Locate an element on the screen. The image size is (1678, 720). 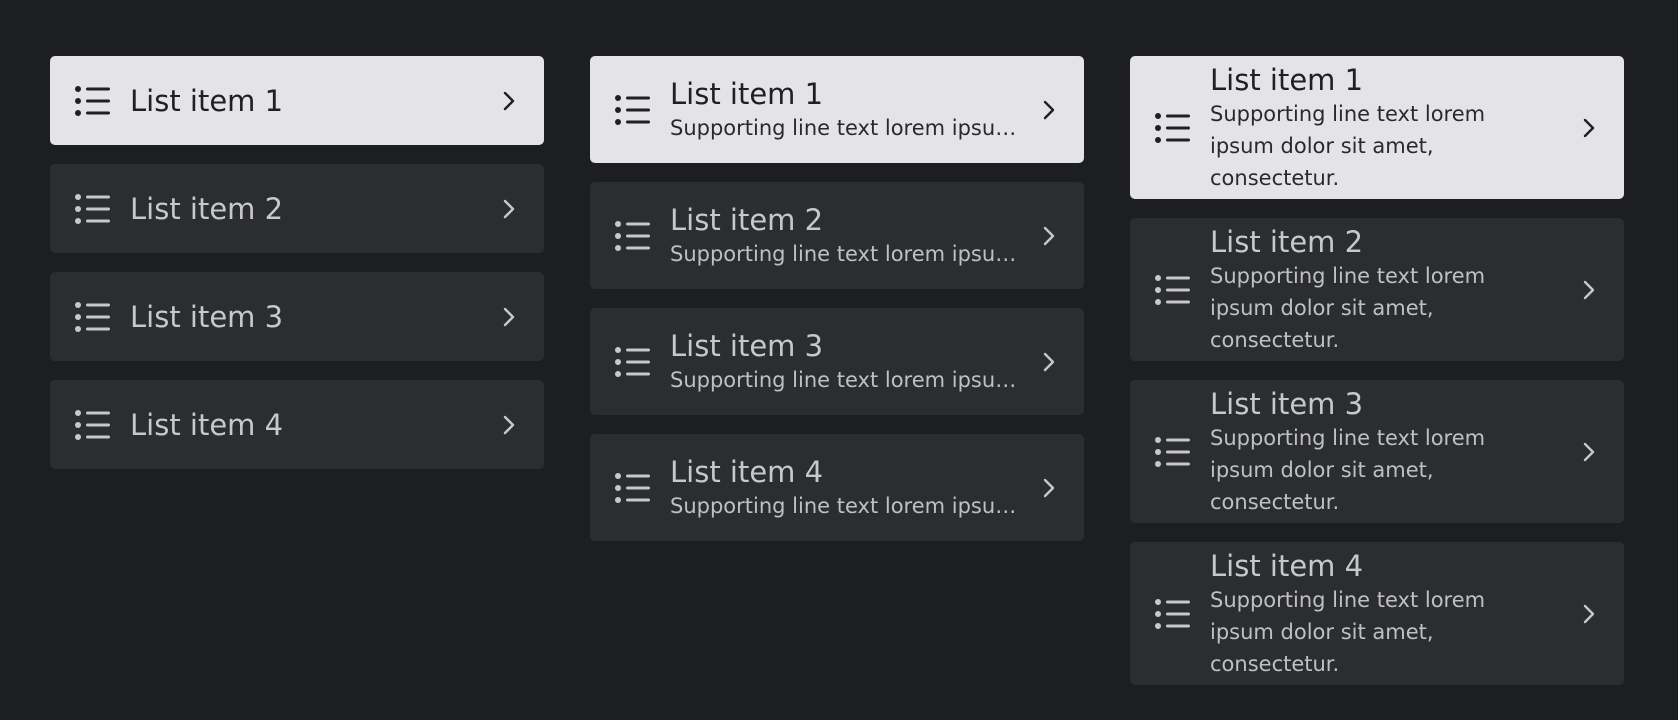
list-item: List item 1 is located at coordinates (297, 100).